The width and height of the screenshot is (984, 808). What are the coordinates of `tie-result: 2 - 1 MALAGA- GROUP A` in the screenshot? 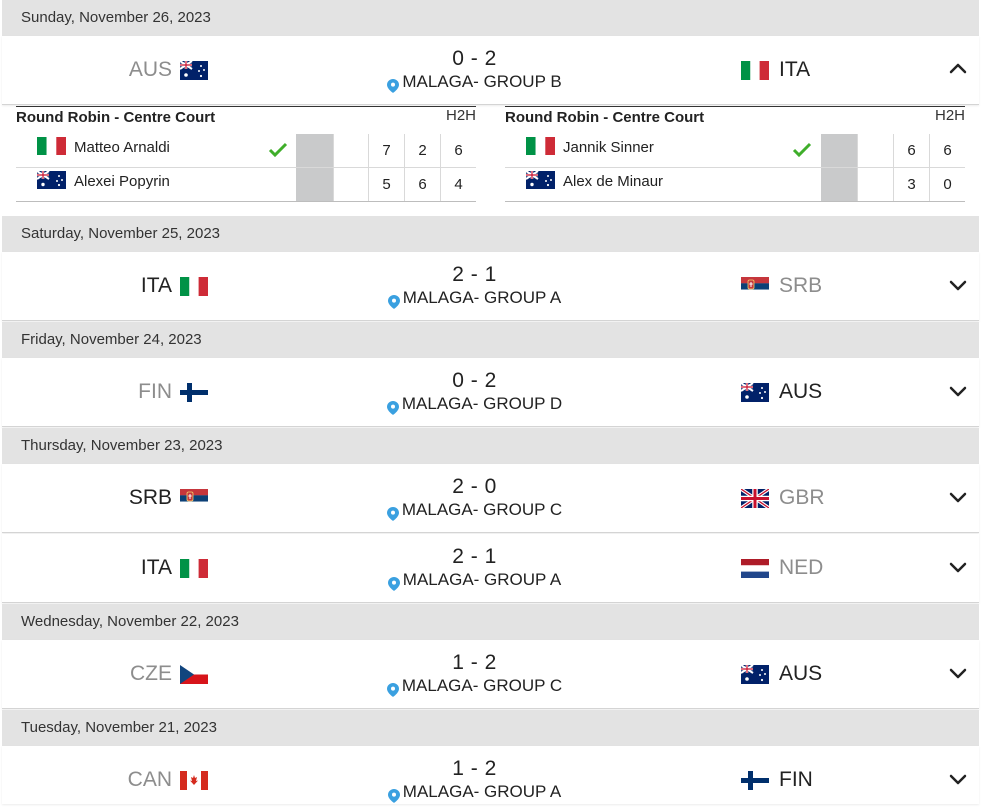 It's located at (474, 567).